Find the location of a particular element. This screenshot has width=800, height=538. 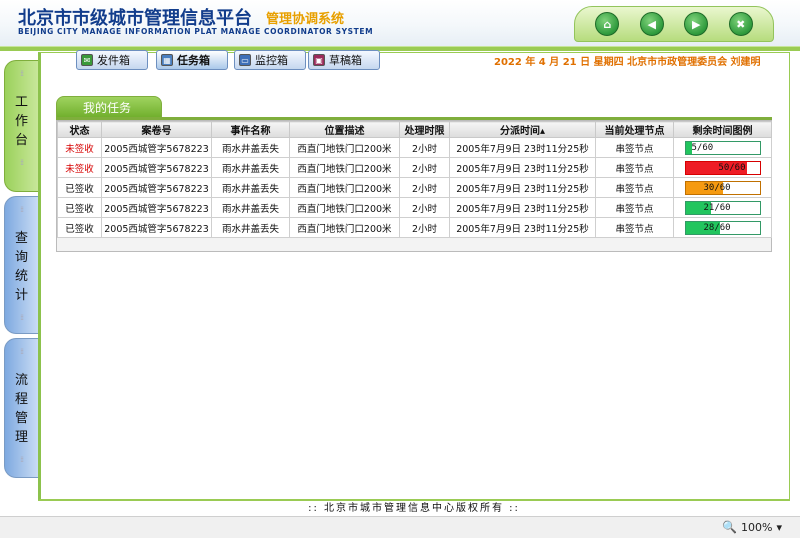

remaining-time-cell: 50/60 is located at coordinates (722, 167).